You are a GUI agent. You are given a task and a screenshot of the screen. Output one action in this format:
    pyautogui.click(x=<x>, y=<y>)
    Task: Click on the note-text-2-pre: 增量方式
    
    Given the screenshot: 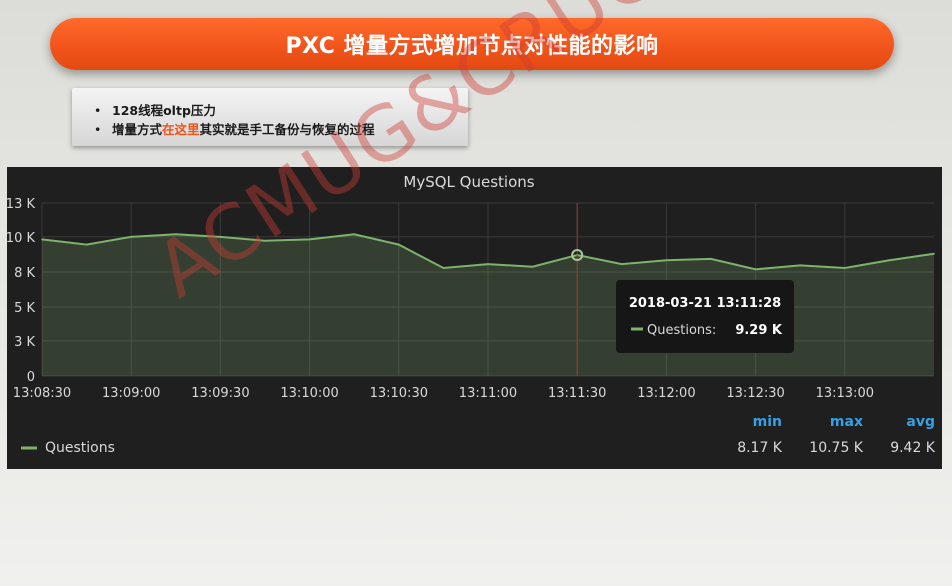 What is the action you would take?
    pyautogui.click(x=137, y=129)
    